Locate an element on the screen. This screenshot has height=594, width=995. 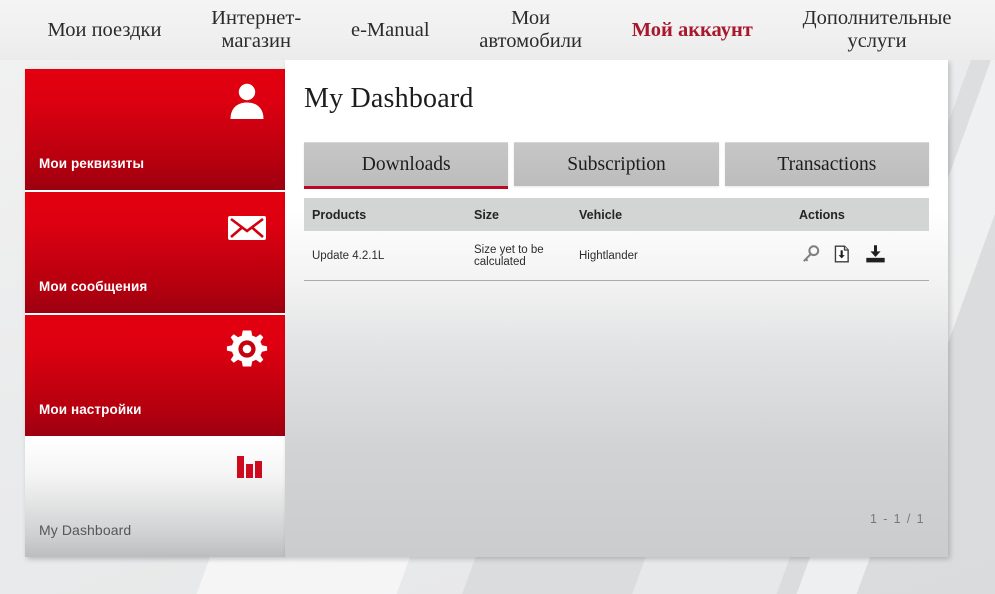
gear-icon is located at coordinates (247, 349).